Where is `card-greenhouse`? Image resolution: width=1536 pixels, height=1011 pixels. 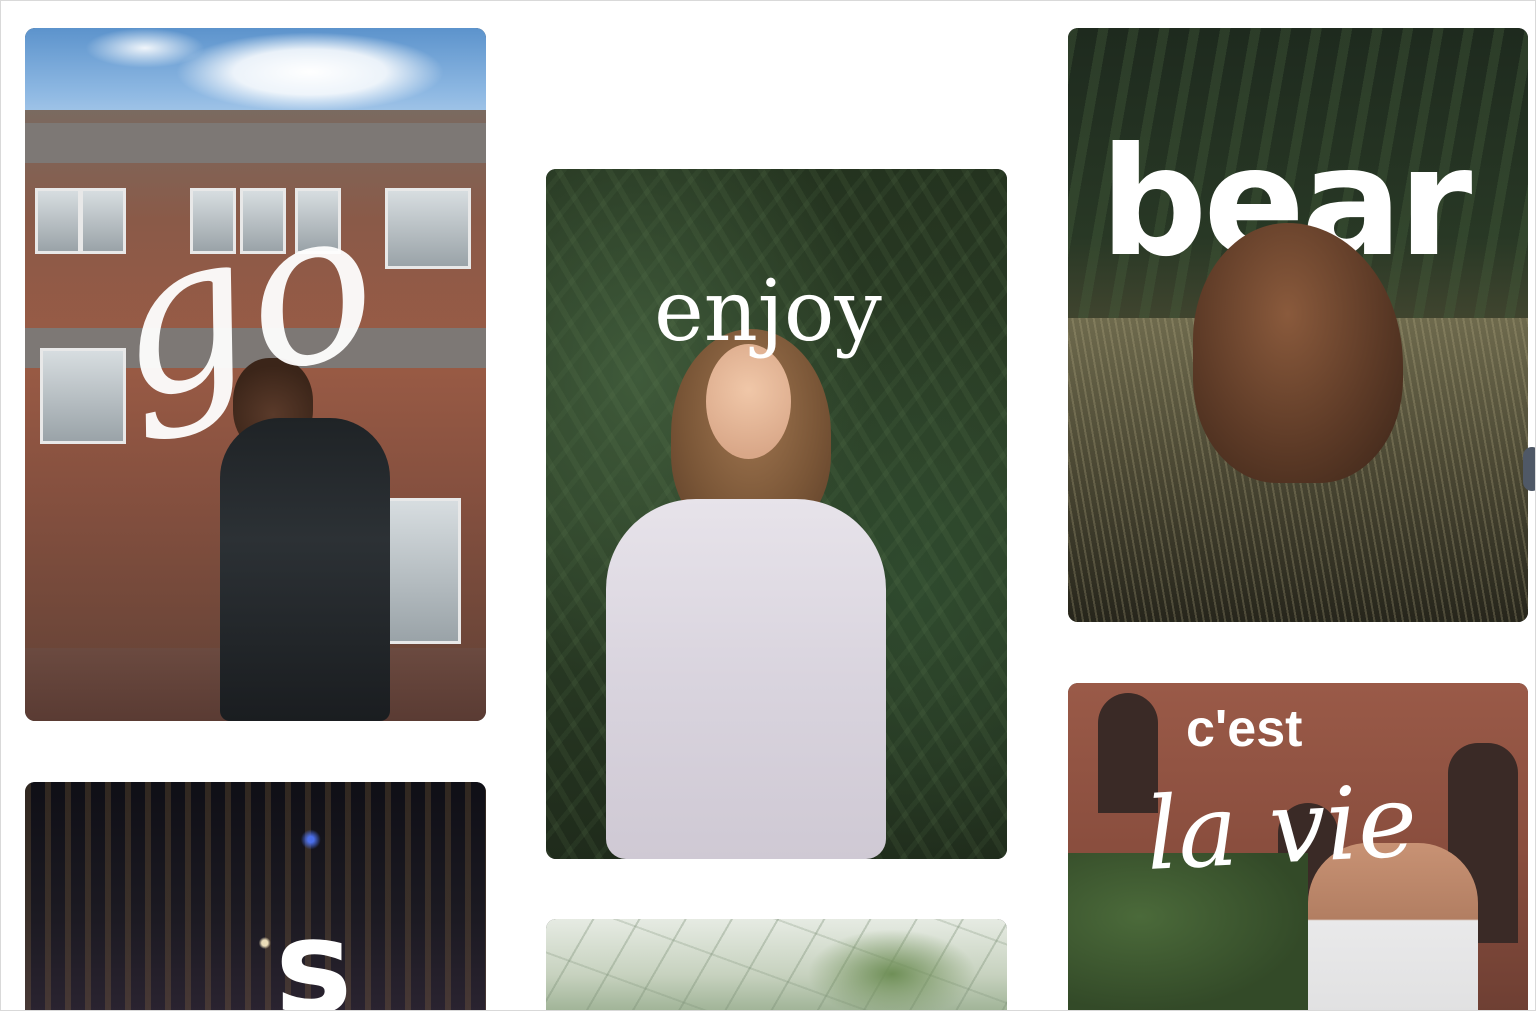 card-greenhouse is located at coordinates (776, 964).